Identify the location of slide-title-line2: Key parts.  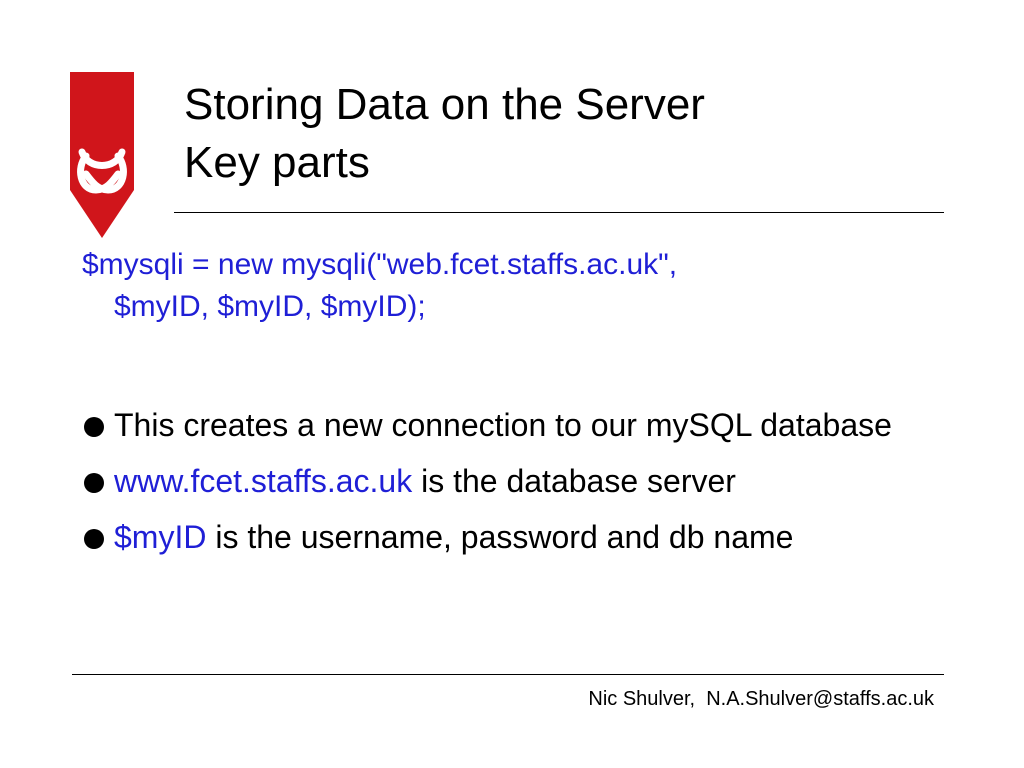
(277, 162).